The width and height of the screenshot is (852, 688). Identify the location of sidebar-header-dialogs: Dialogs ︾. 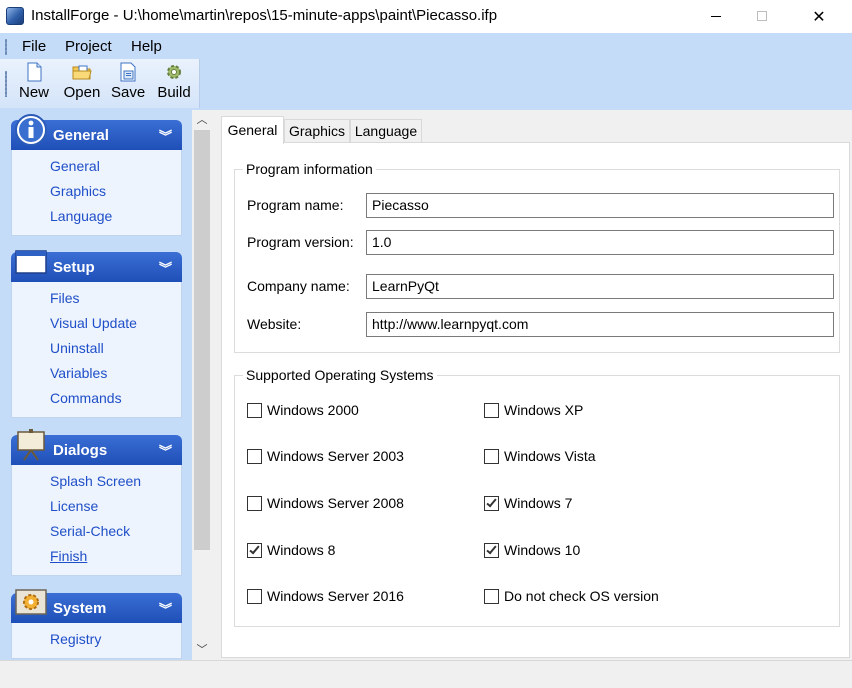
(96, 447).